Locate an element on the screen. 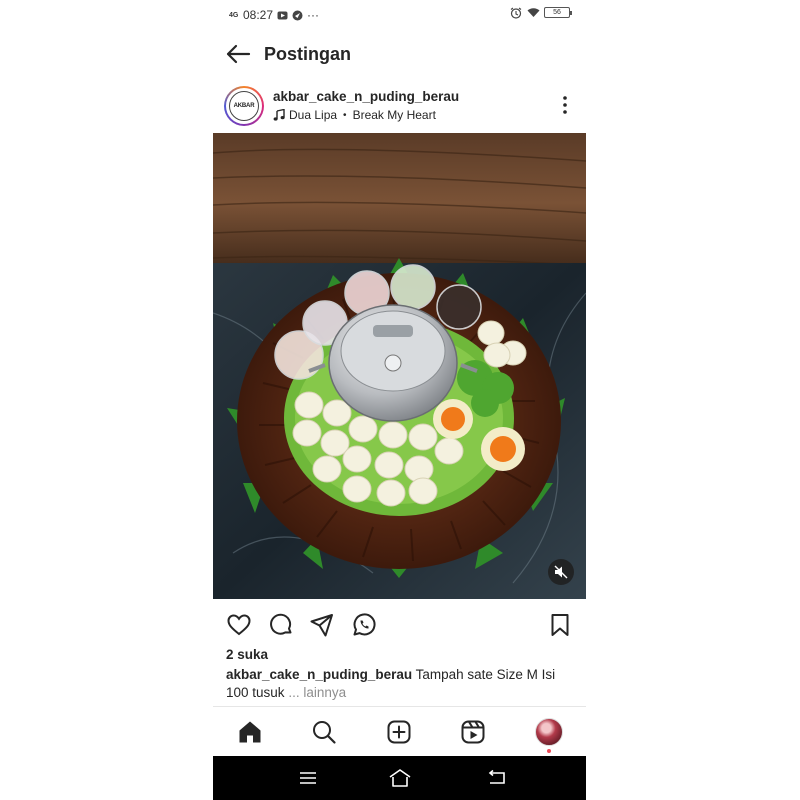  alarm-icon is located at coordinates (516, 13).